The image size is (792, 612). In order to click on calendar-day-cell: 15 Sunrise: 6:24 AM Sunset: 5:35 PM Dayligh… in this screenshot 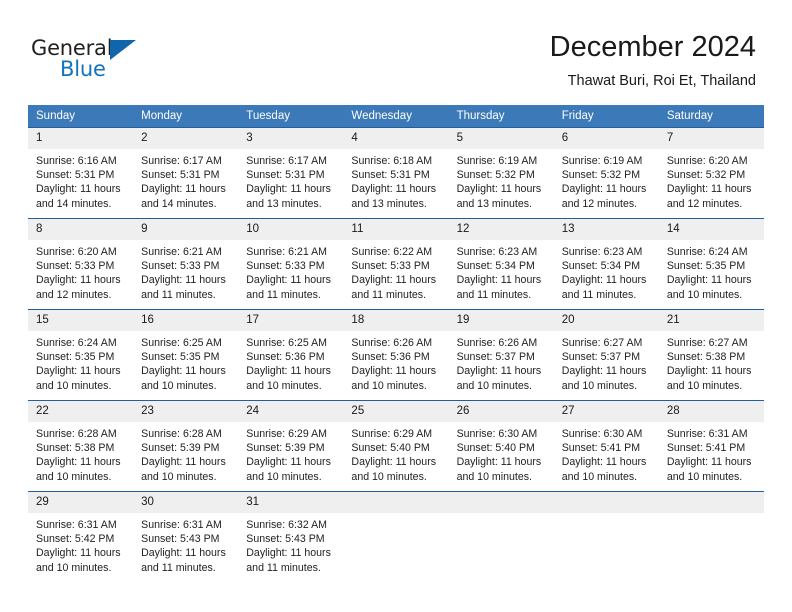, I will do `click(81, 355)`.